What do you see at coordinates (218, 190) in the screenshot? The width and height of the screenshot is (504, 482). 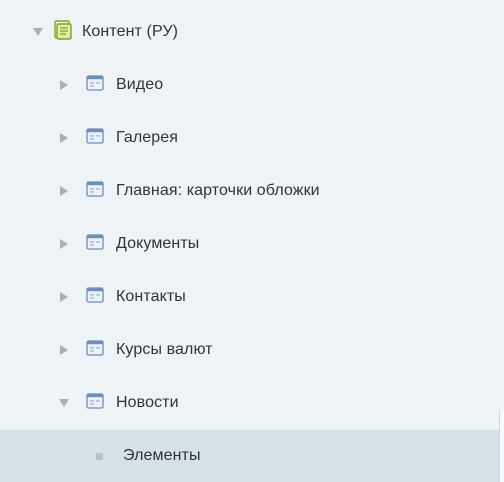 I see `tree-item-label: Главная: карточки обложки` at bounding box center [218, 190].